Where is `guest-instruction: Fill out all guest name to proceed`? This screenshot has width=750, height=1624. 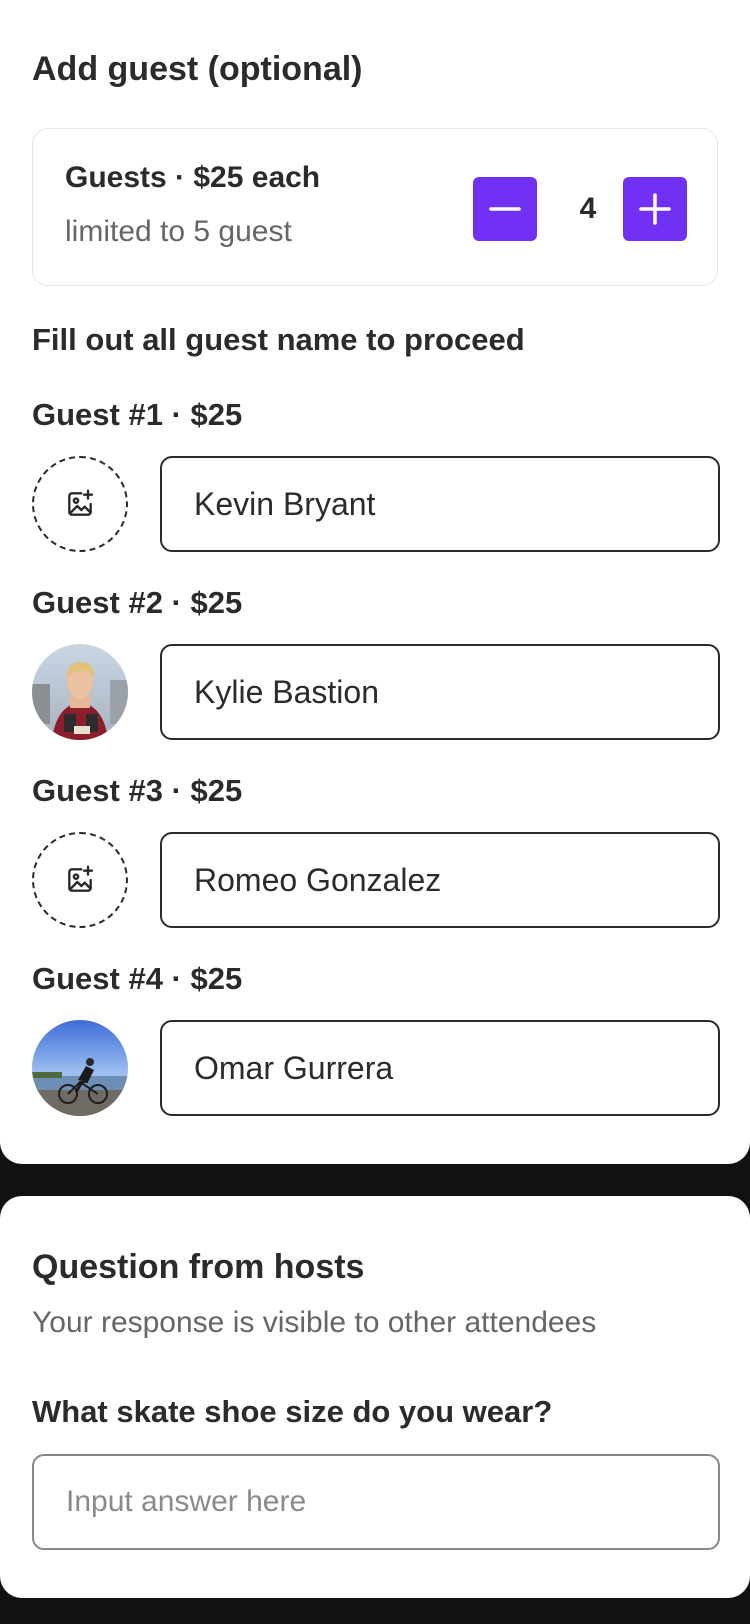 guest-instruction: Fill out all guest name to proceed is located at coordinates (278, 339).